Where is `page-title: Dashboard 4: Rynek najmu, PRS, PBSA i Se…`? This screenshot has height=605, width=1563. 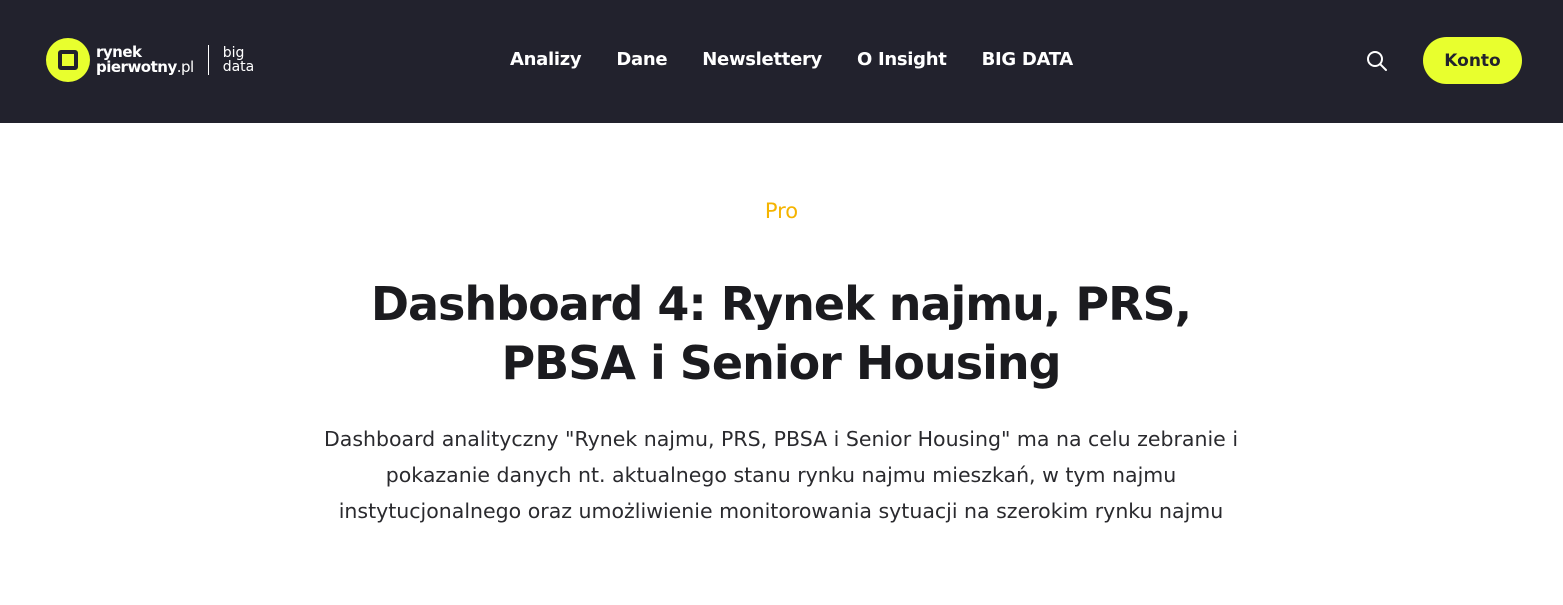
page-title: Dashboard 4: Rynek najmu, PRS, PBSA i Se… is located at coordinates (781, 334).